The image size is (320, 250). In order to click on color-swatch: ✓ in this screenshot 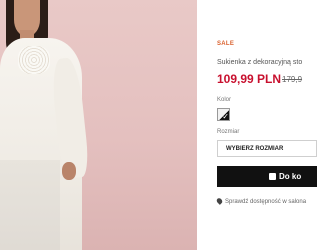, I will do `click(223, 114)`.